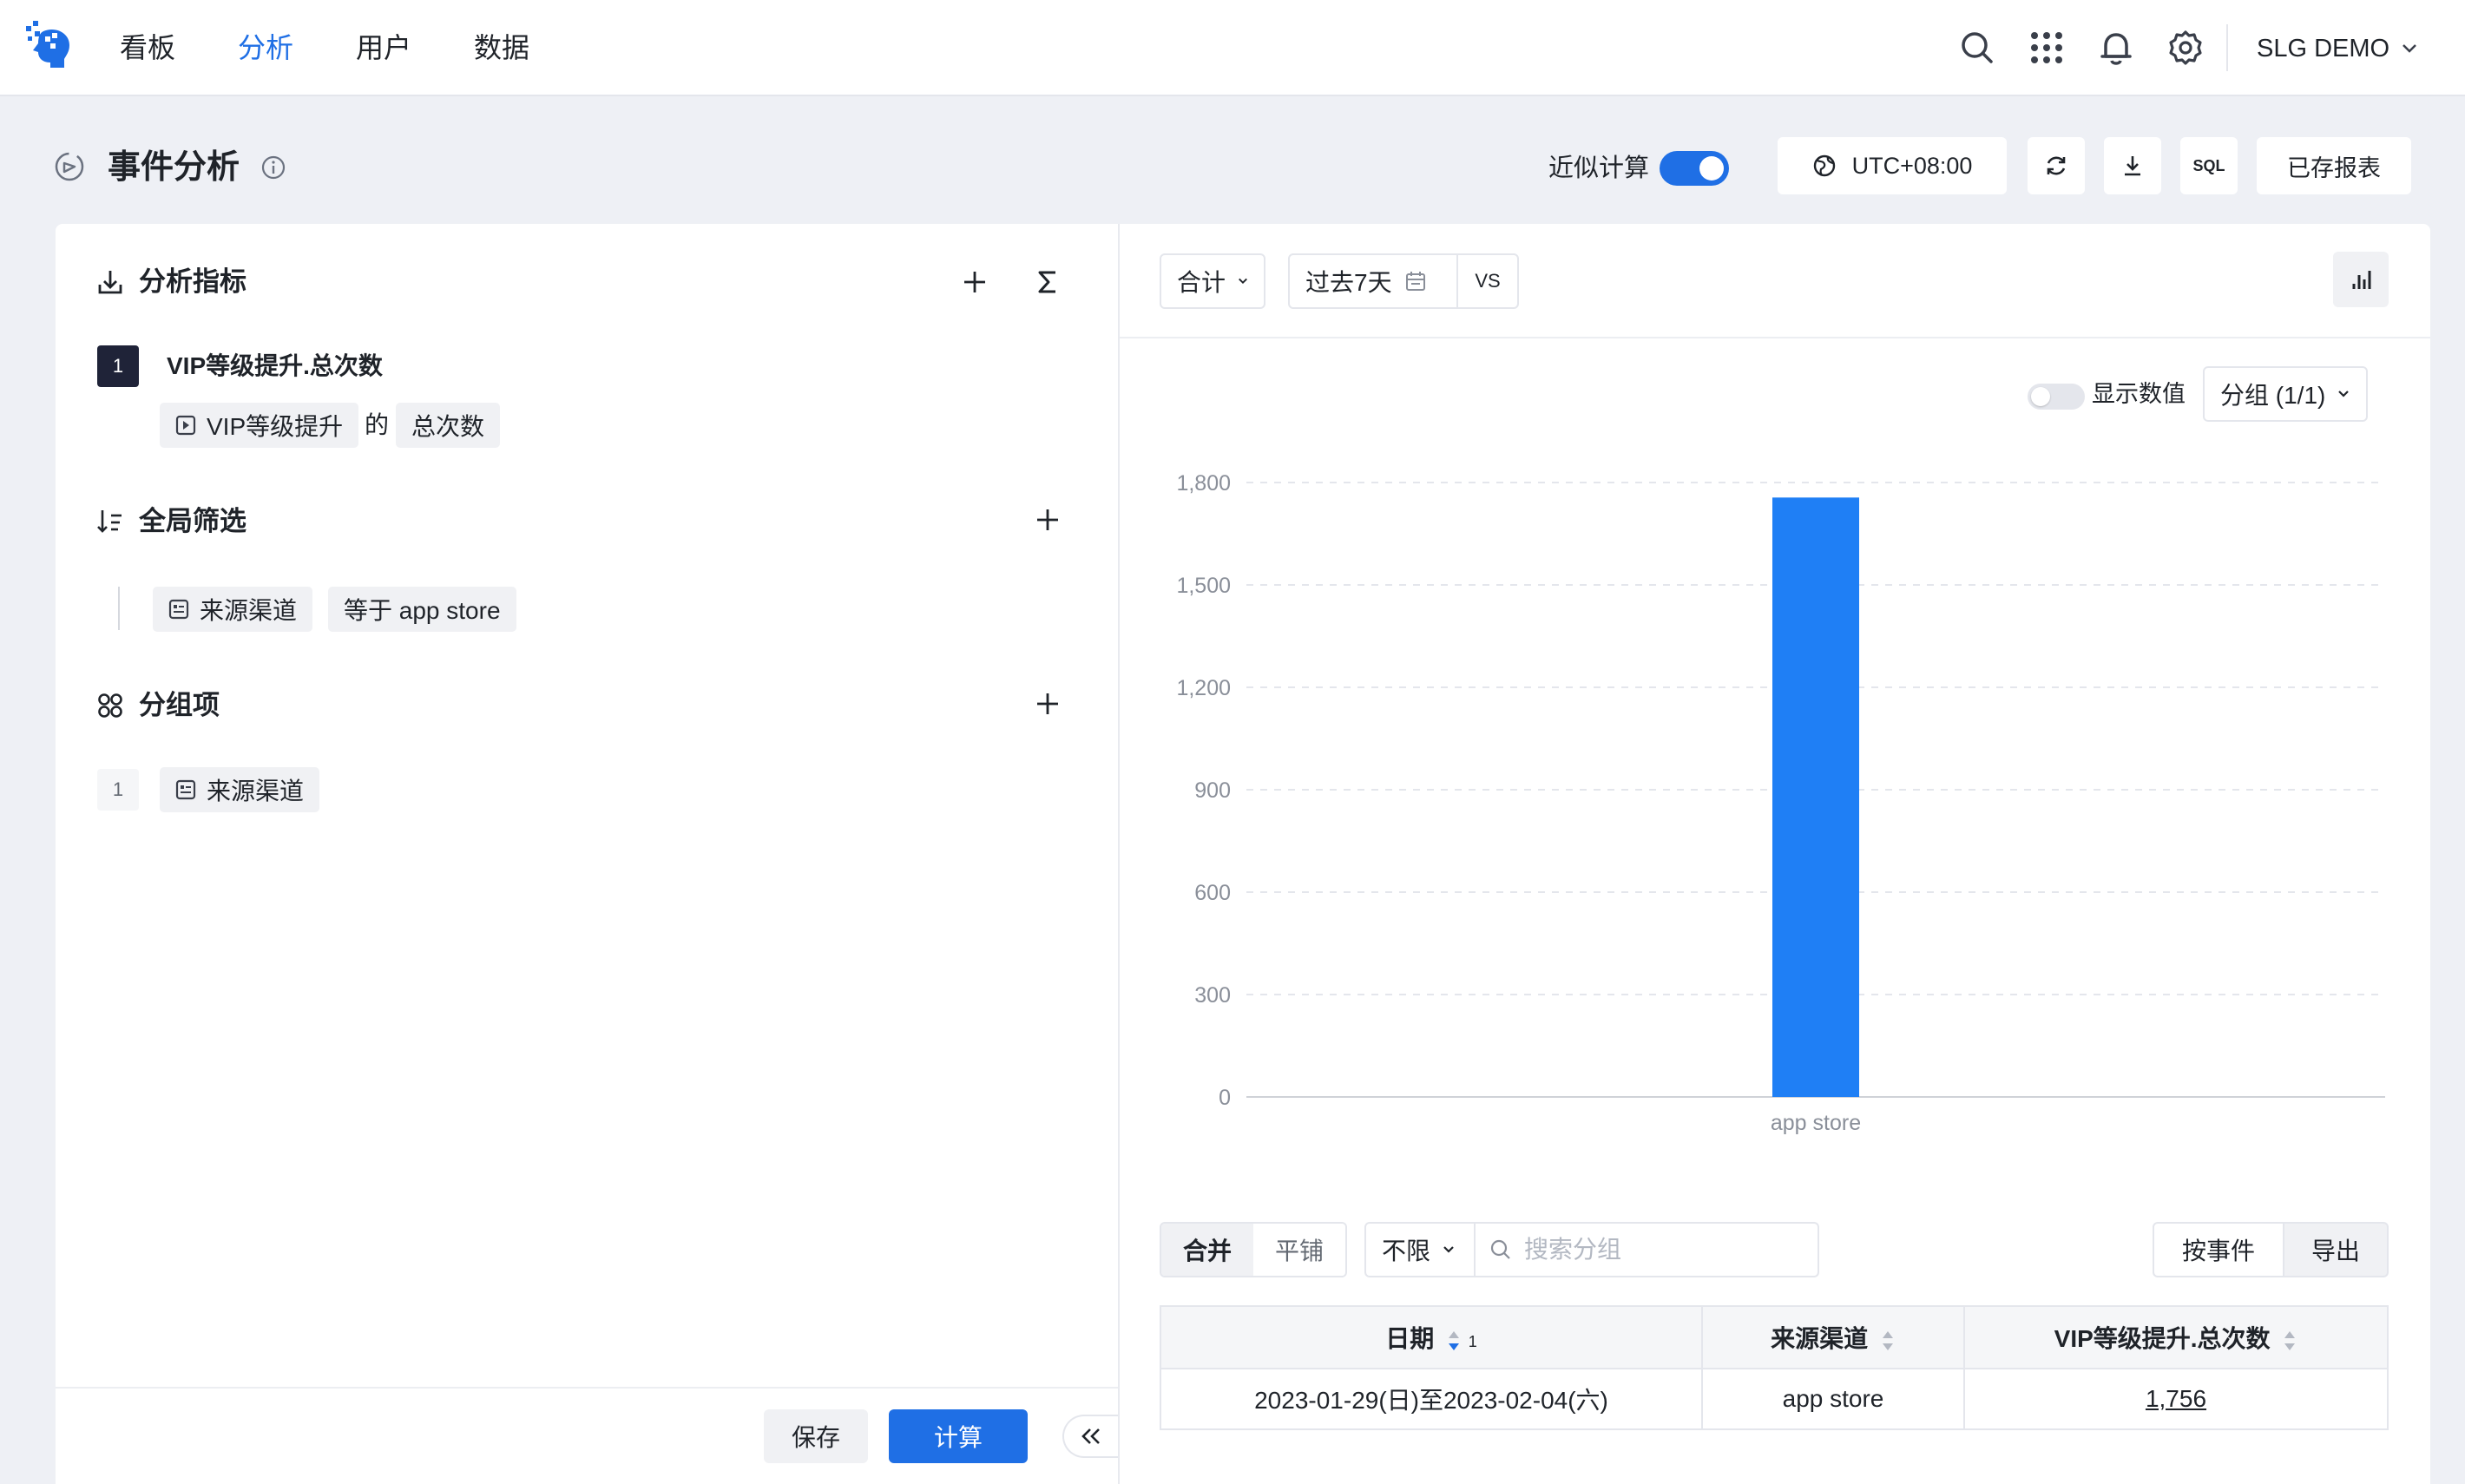 The width and height of the screenshot is (2465, 1484). I want to click on saved-reports-label: 已存报表, so click(2334, 167).